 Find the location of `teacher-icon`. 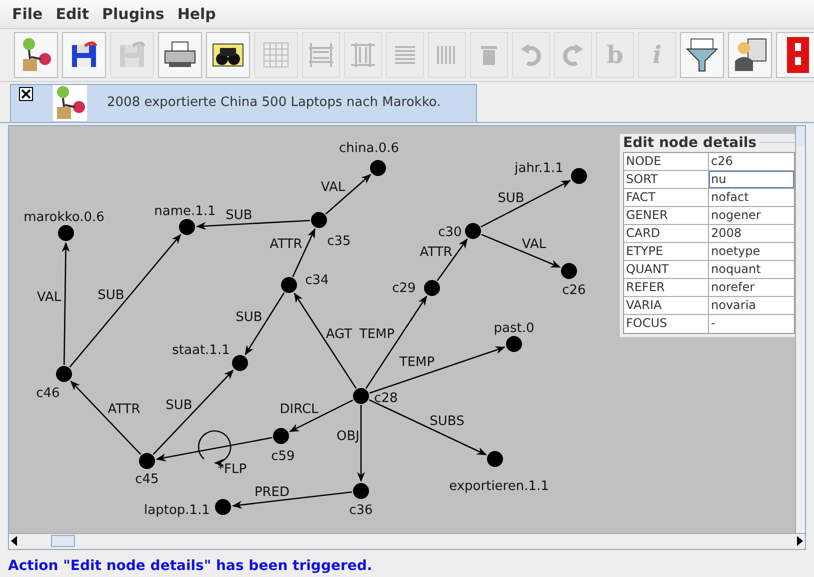

teacher-icon is located at coordinates (750, 54).